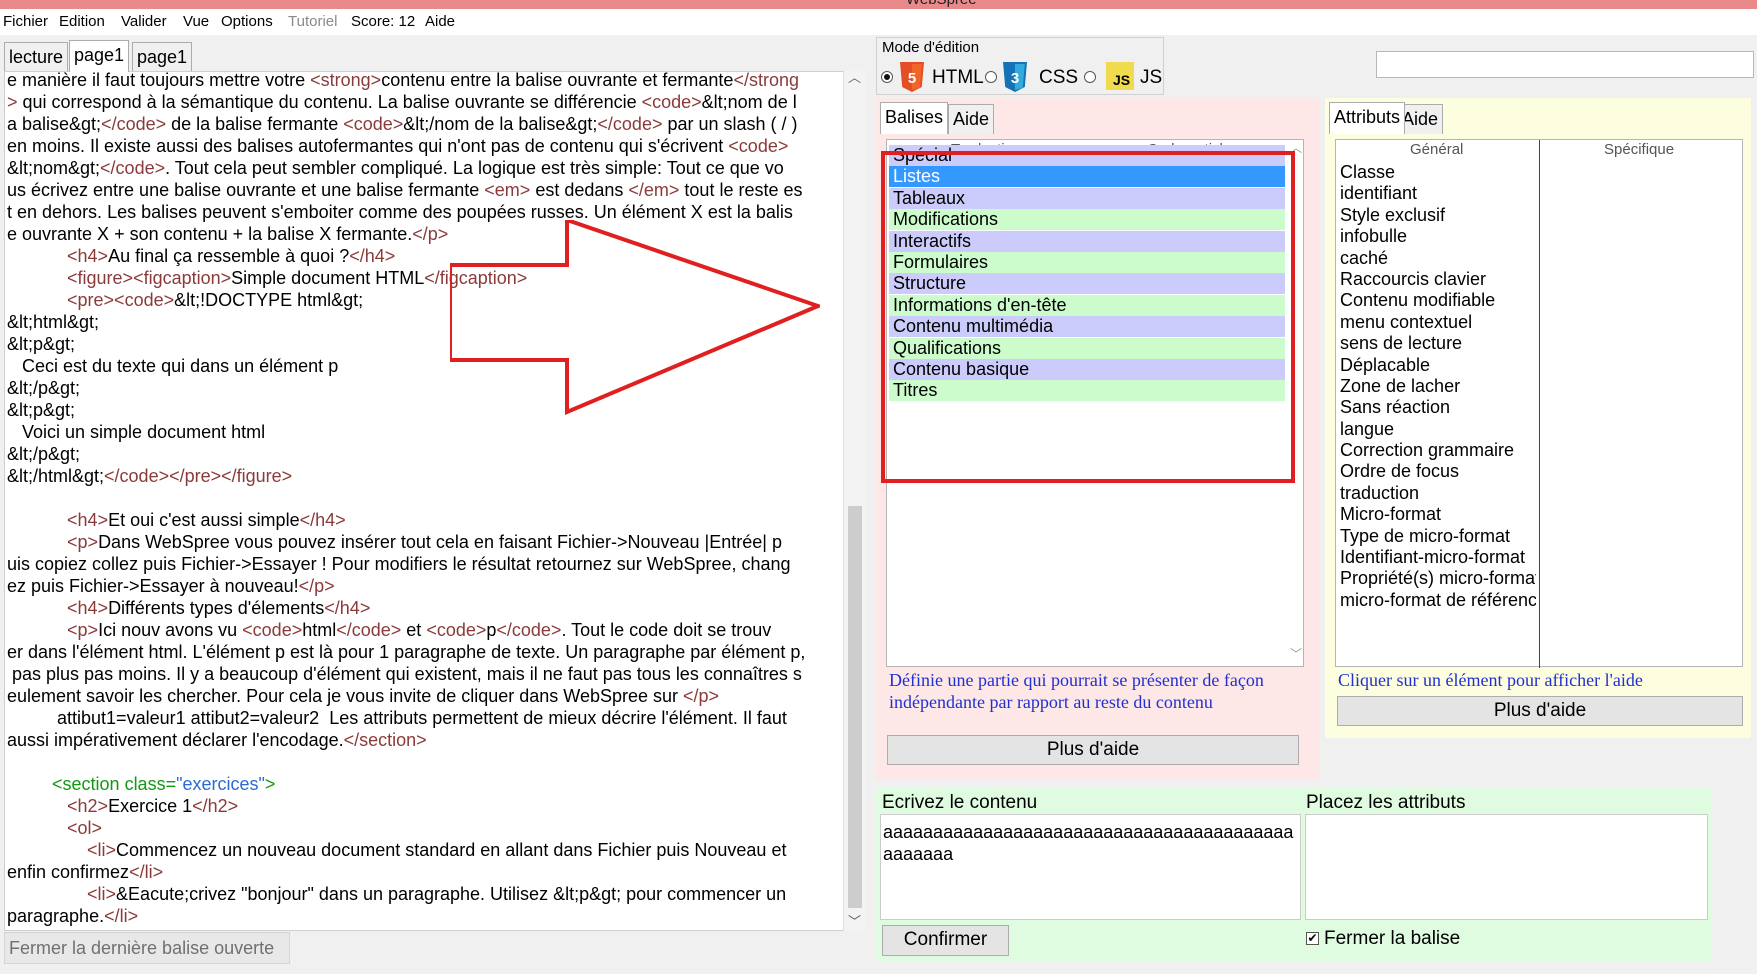 The image size is (1757, 974). What do you see at coordinates (269, 300) in the screenshot?
I see `code-token: &lt;!DOCTYPE html&gt;` at bounding box center [269, 300].